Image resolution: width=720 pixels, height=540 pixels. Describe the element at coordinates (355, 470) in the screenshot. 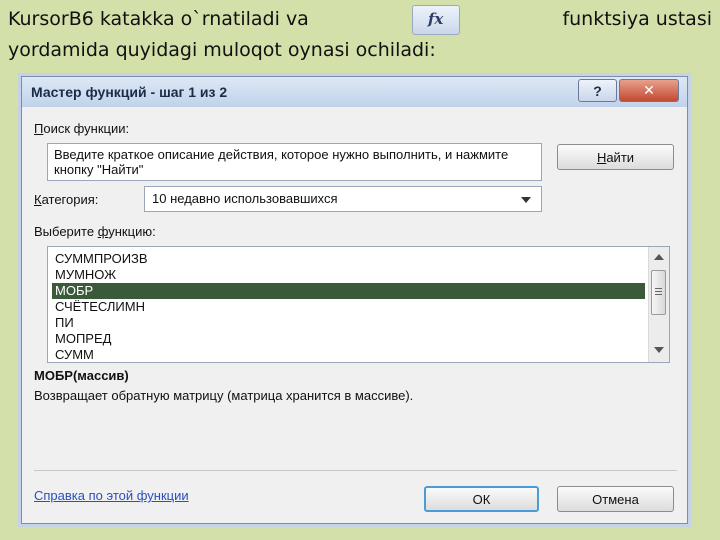

I see `footer-divider` at that location.